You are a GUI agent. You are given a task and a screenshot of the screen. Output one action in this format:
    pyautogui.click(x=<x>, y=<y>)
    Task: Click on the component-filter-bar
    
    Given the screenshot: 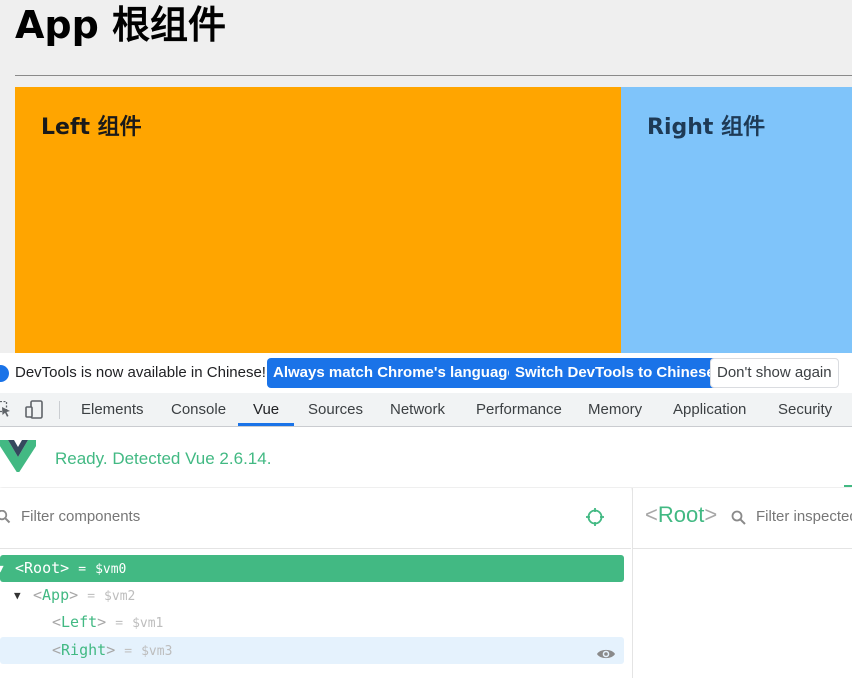 What is the action you would take?
    pyautogui.click(x=315, y=518)
    